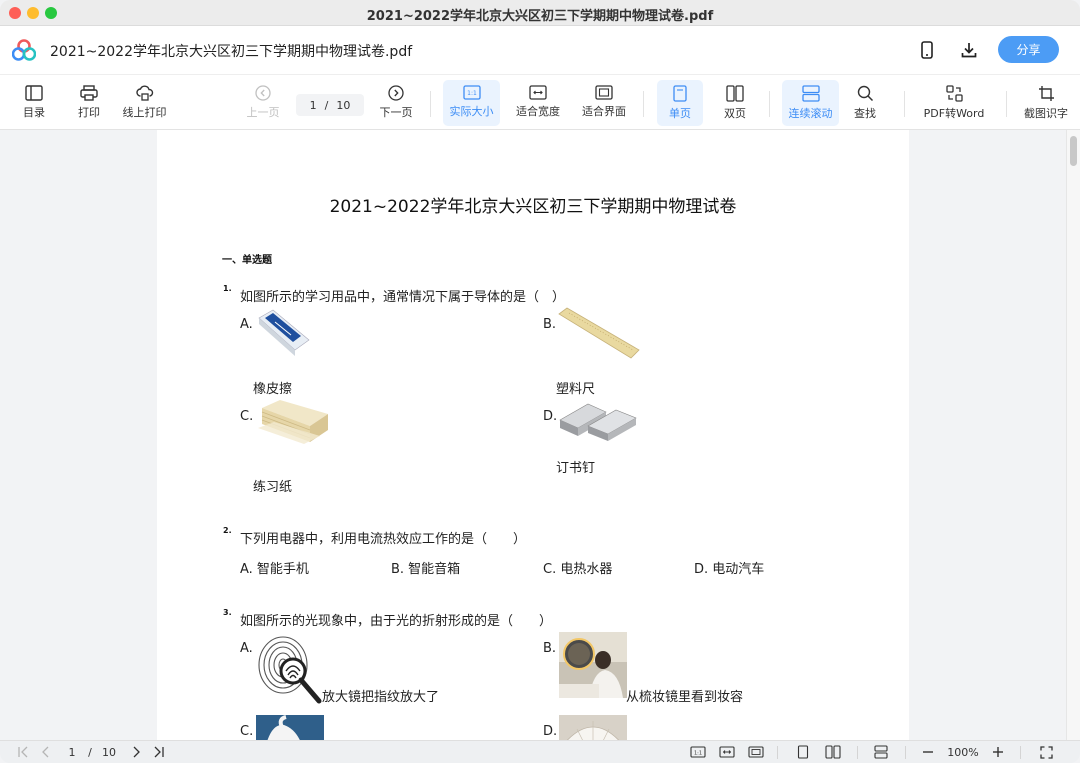 This screenshot has width=1080, height=763. What do you see at coordinates (1028, 49) in the screenshot?
I see `share-button: 分享` at bounding box center [1028, 49].